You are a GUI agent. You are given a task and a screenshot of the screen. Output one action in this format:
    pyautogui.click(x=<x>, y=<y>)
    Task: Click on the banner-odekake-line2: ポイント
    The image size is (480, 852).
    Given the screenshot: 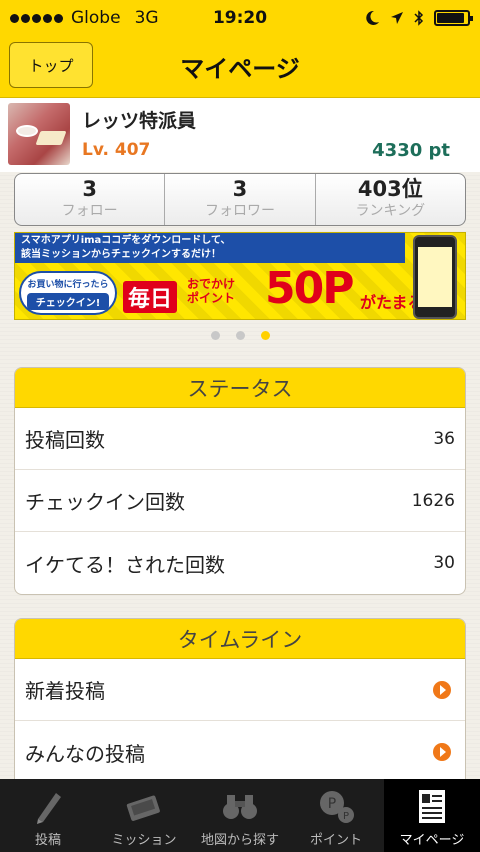 What is the action you would take?
    pyautogui.click(x=211, y=298)
    